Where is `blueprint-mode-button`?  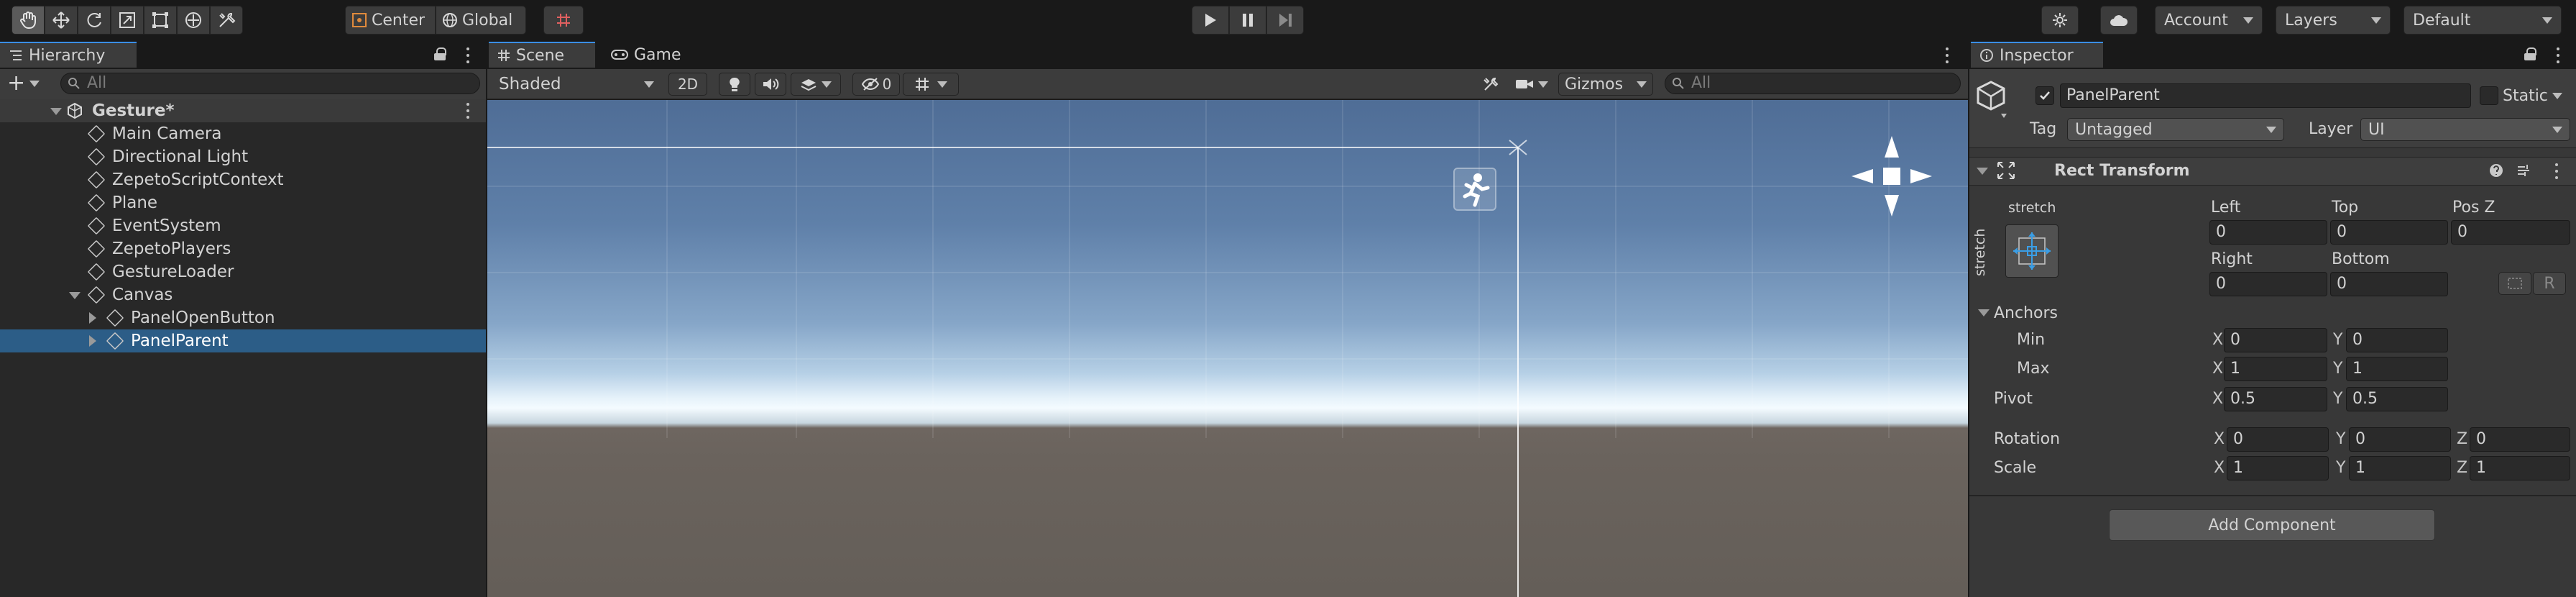
blueprint-mode-button is located at coordinates (2514, 283).